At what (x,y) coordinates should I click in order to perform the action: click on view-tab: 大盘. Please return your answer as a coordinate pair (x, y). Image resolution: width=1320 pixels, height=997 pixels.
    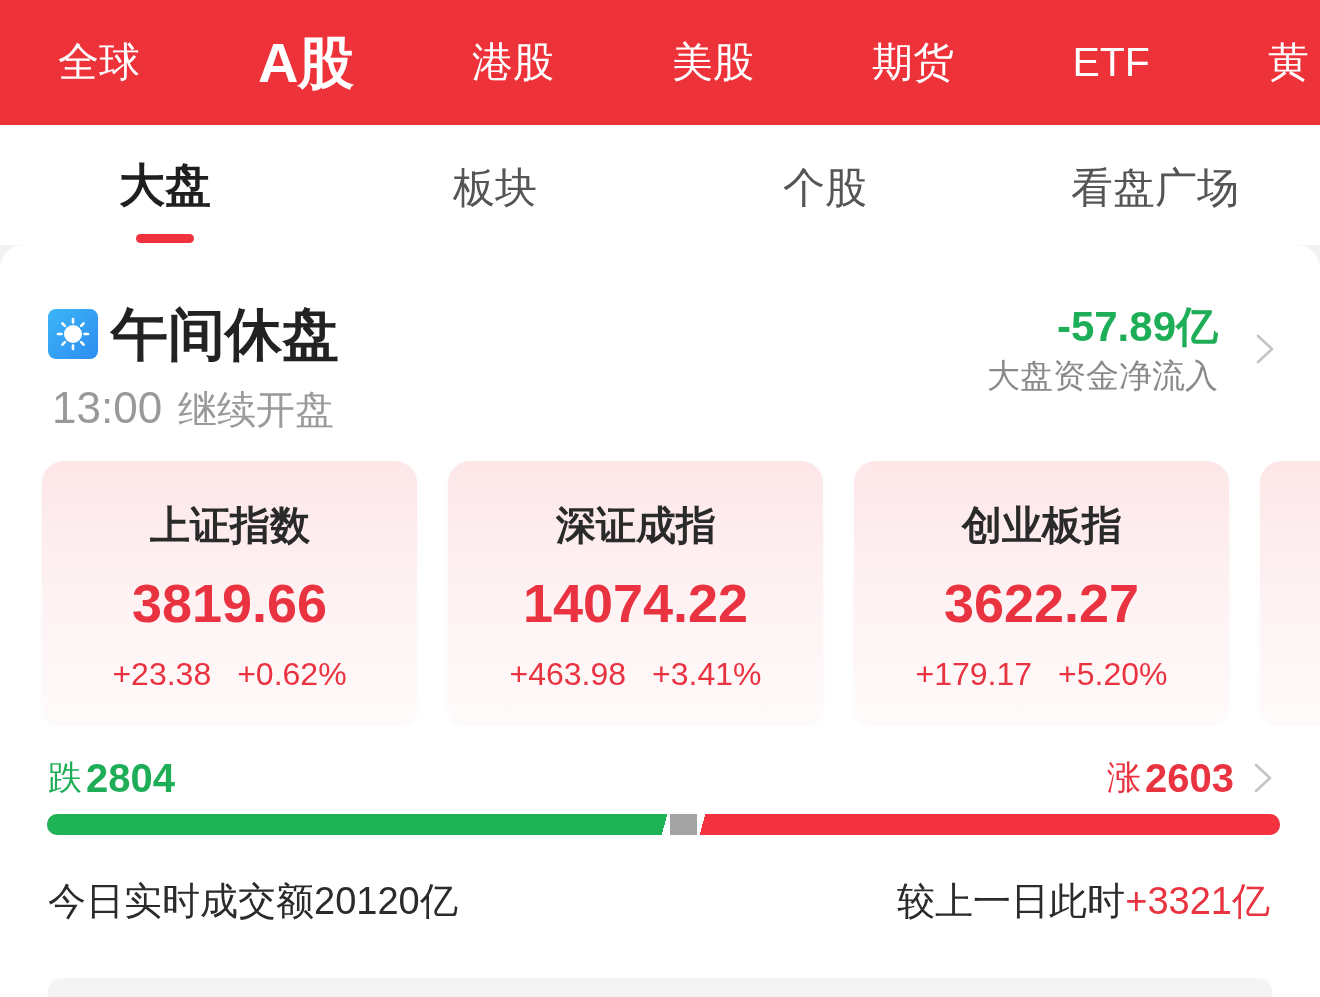
    Looking at the image, I should click on (165, 201).